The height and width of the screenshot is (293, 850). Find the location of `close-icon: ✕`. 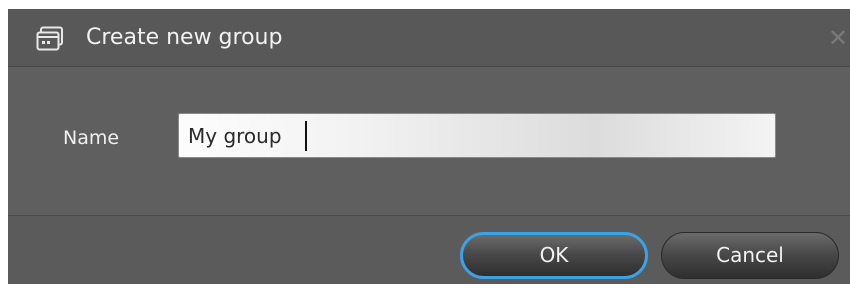

close-icon: ✕ is located at coordinates (839, 38).